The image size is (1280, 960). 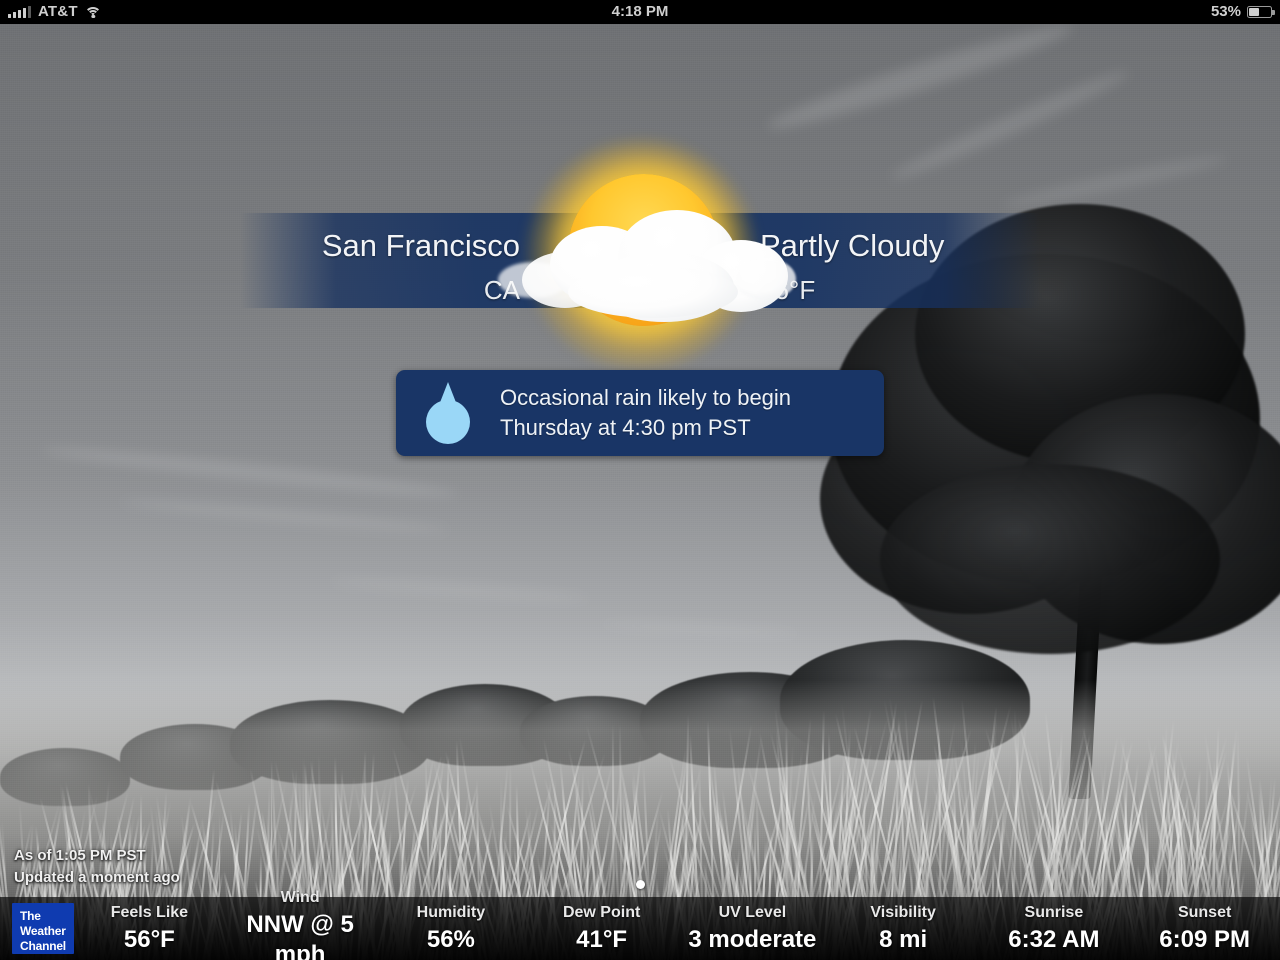 I want to click on stat-label: Humidity, so click(x=451, y=912).